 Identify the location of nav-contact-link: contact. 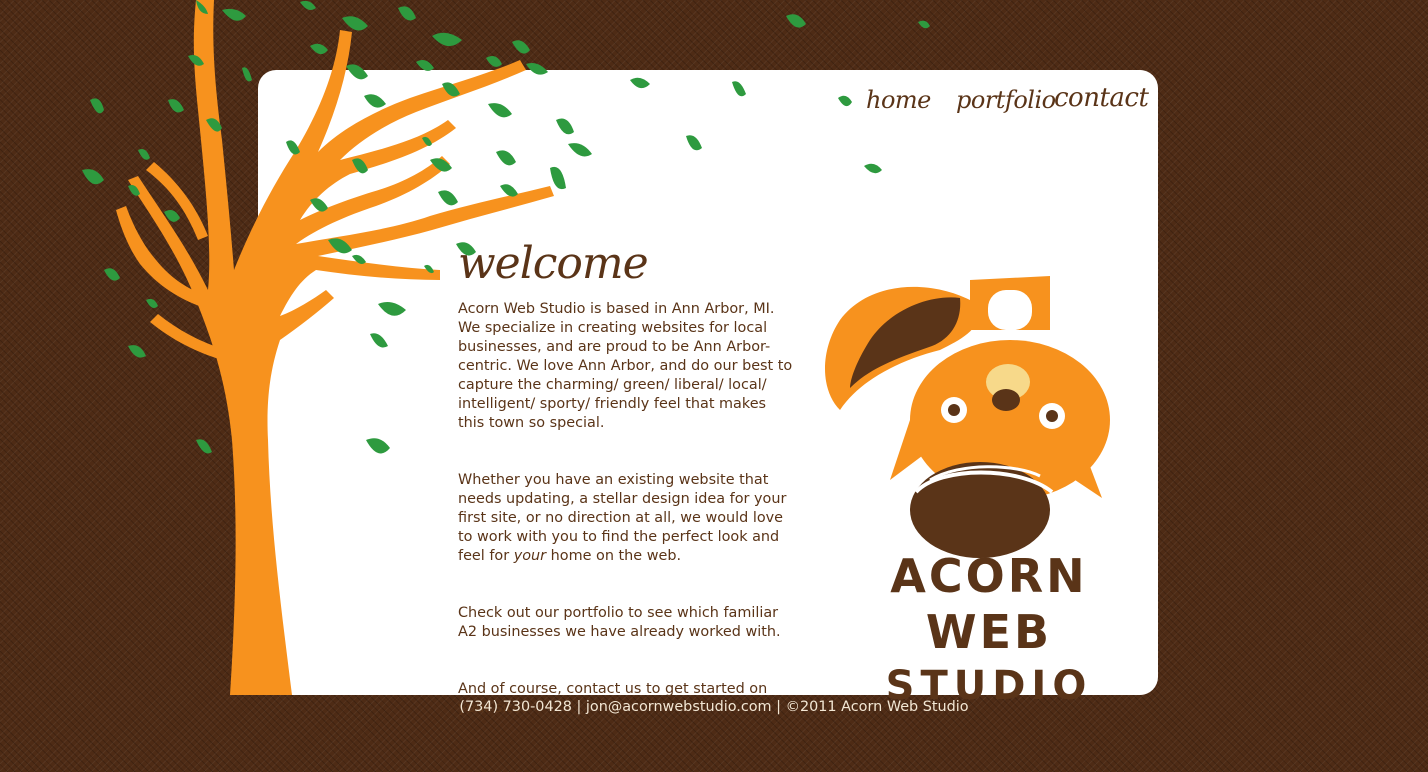
(1101, 98).